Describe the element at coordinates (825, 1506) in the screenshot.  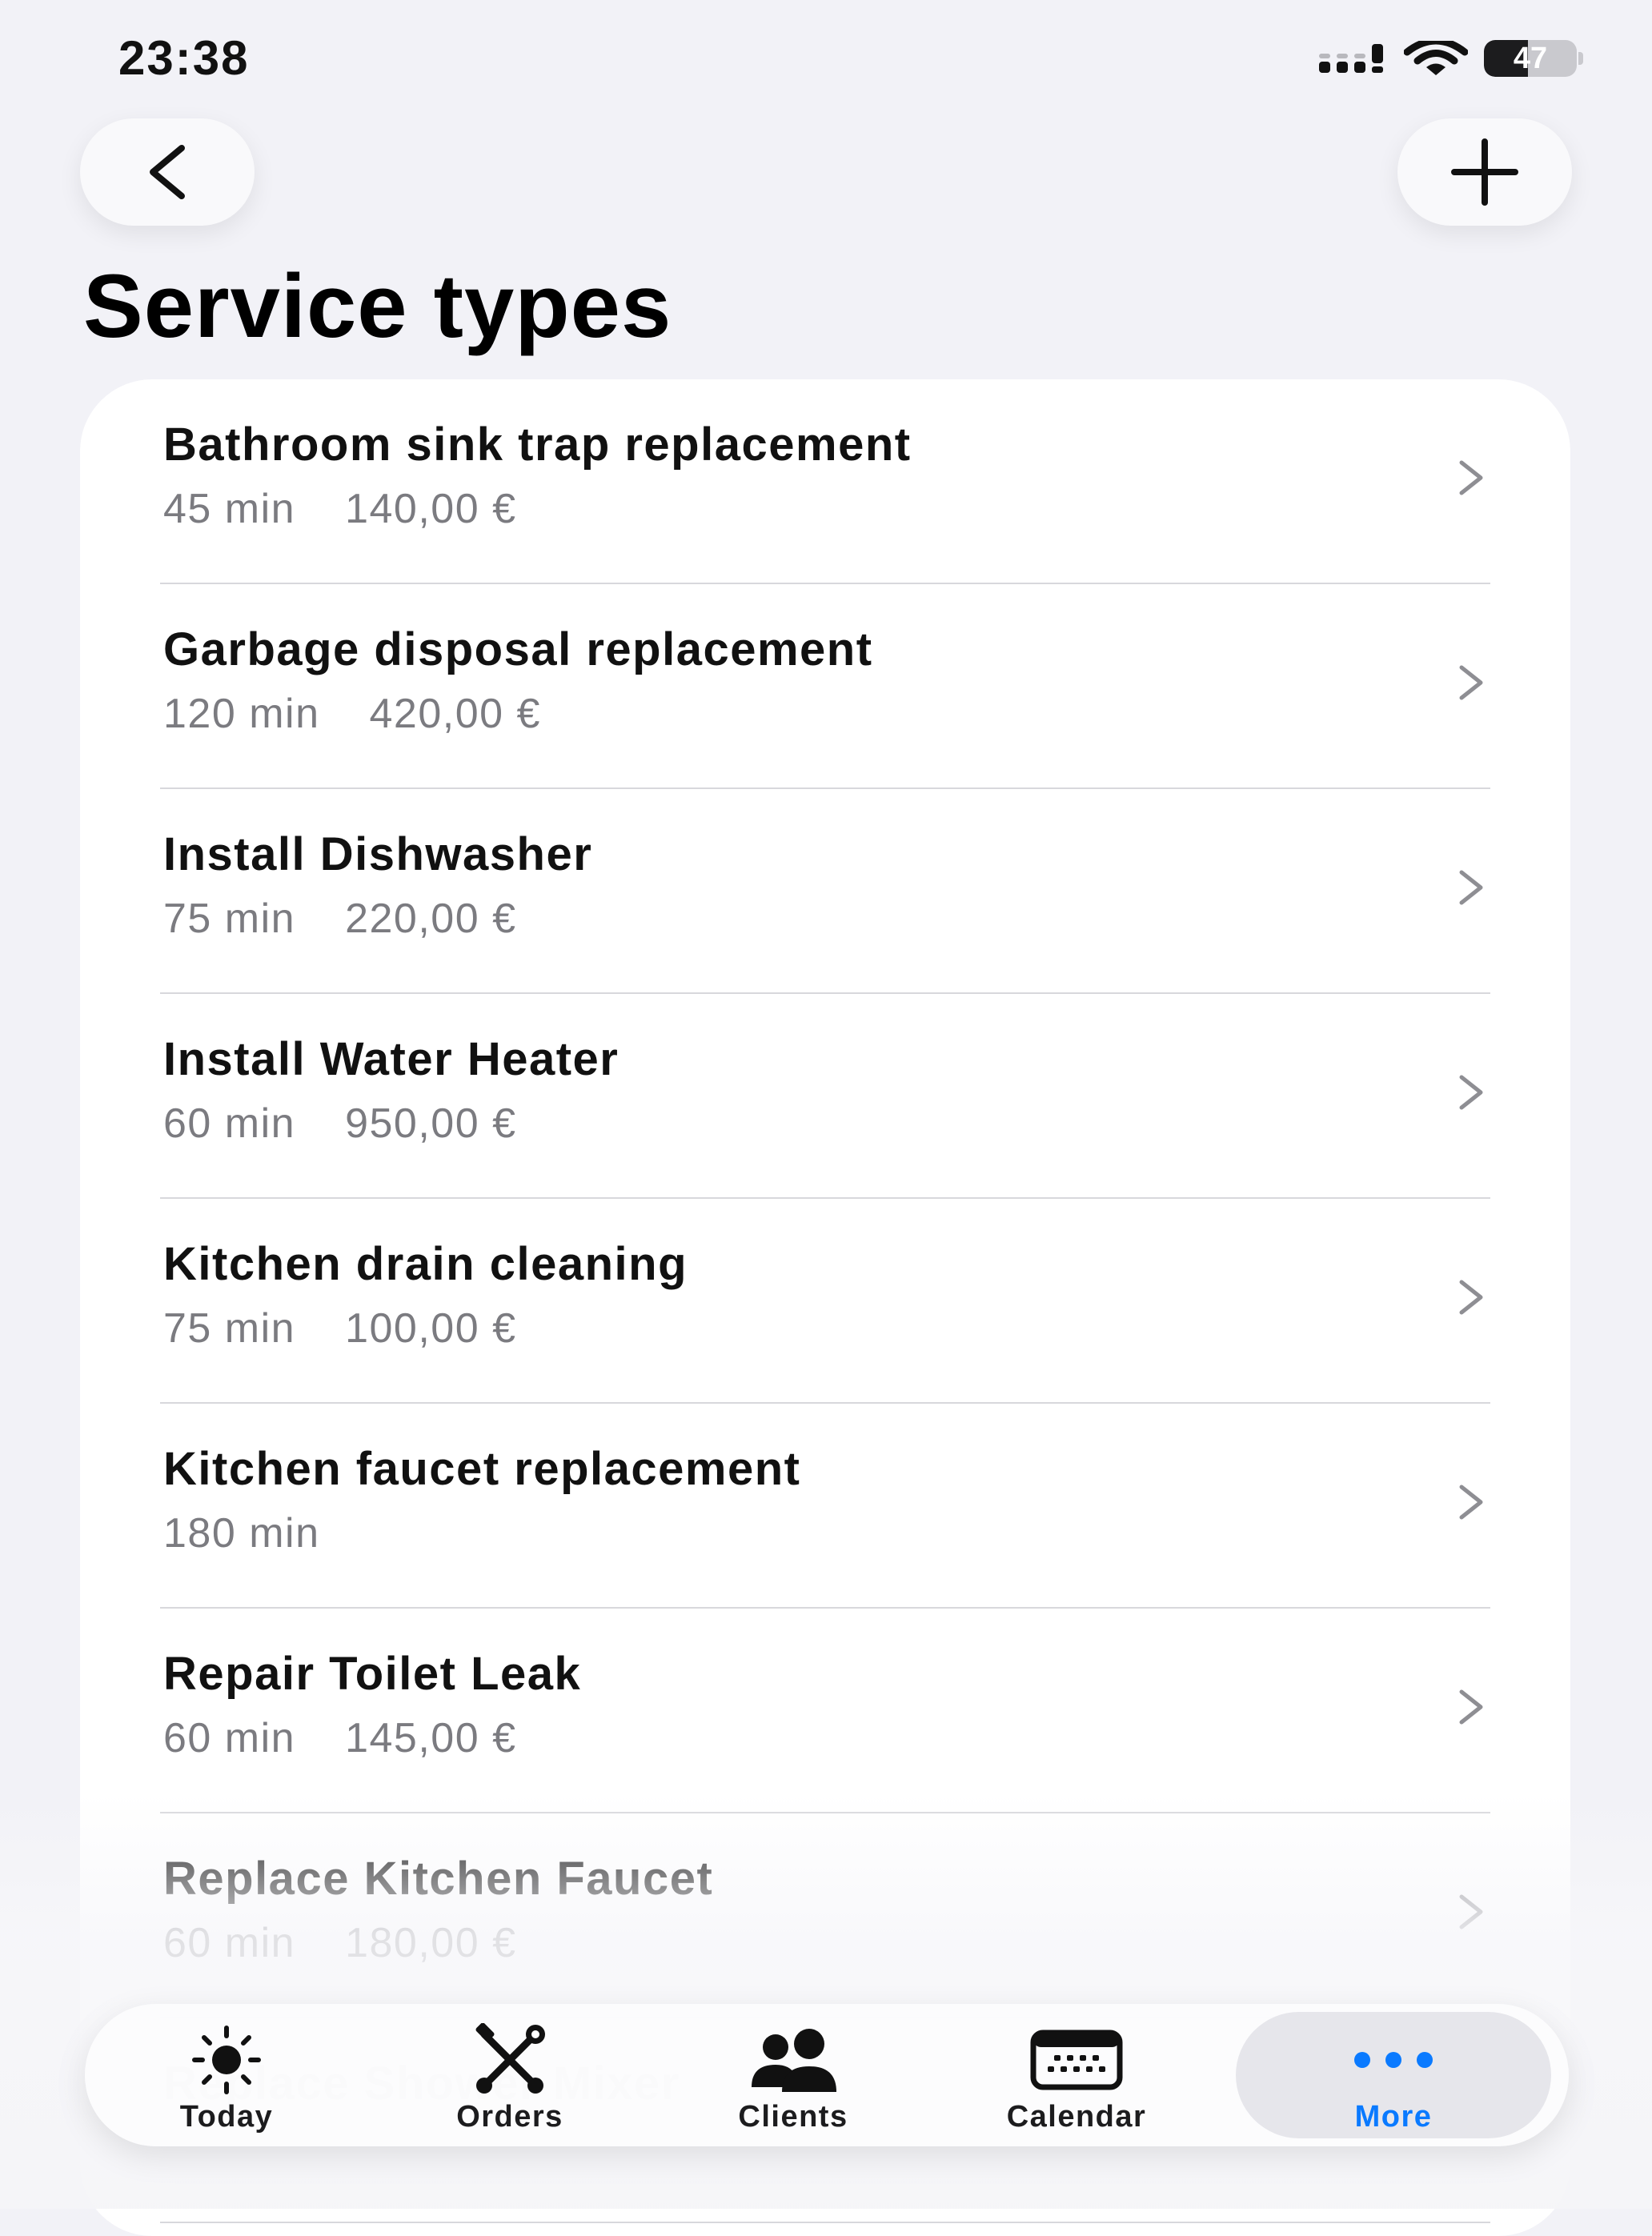
I see `service-list-item: Kitchen faucet replacement 180 min` at that location.